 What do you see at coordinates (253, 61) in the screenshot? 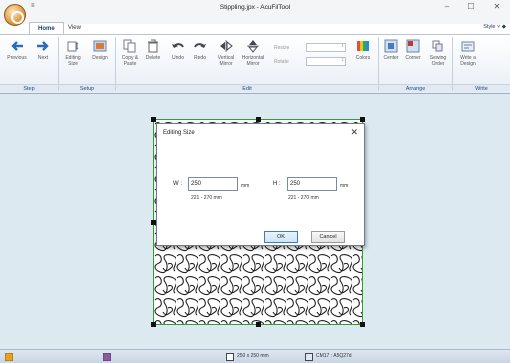
I see `horizontal-mirror-label: Horizontal Mirror` at bounding box center [253, 61].